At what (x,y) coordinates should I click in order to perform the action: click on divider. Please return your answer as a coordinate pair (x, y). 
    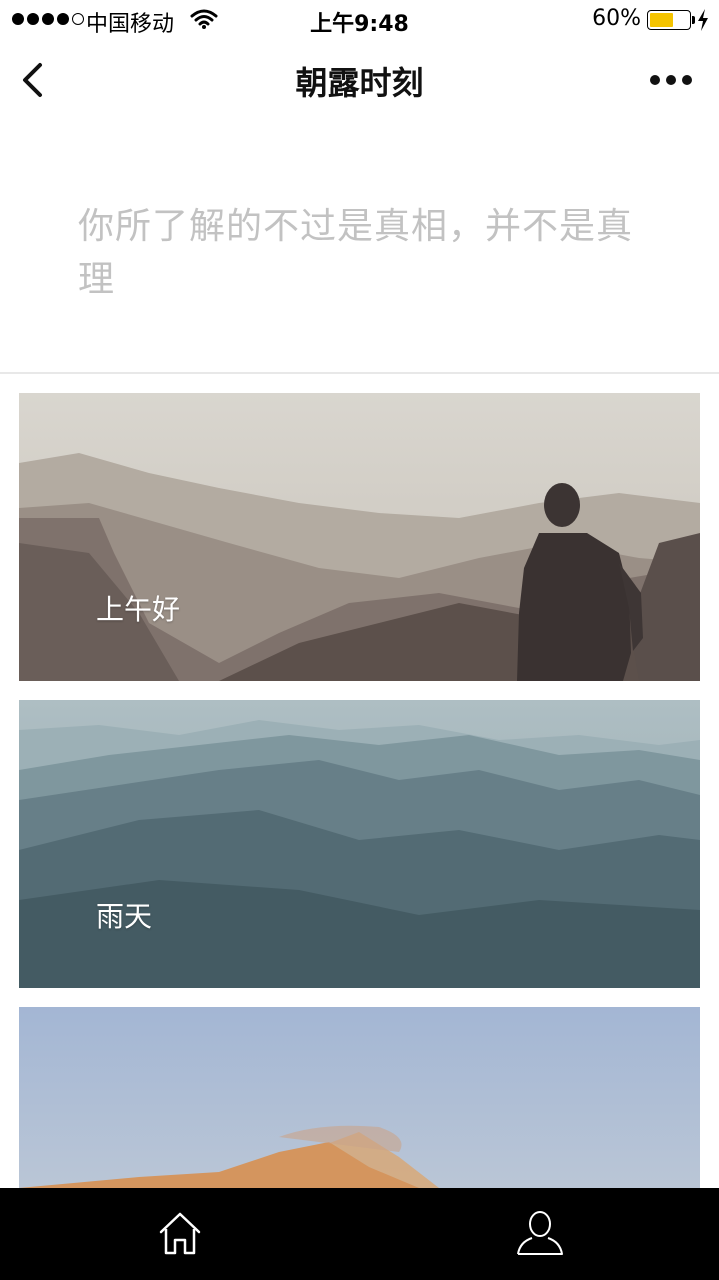
    Looking at the image, I should click on (359, 373).